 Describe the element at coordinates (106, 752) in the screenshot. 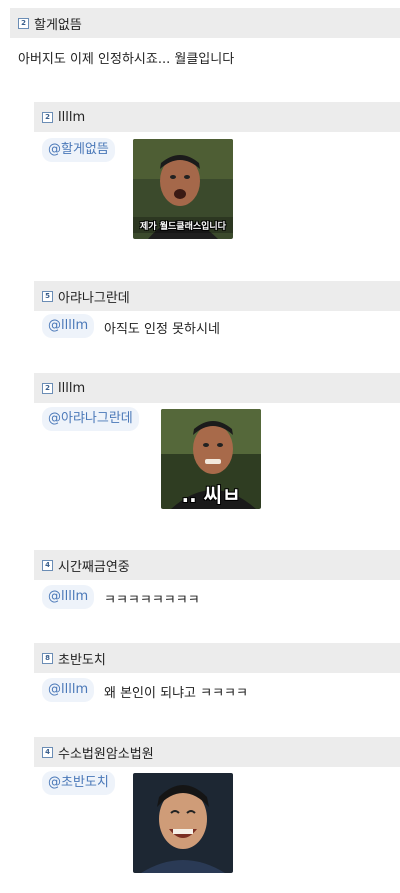

I see `author-nickname: 수소법원암소법원` at that location.